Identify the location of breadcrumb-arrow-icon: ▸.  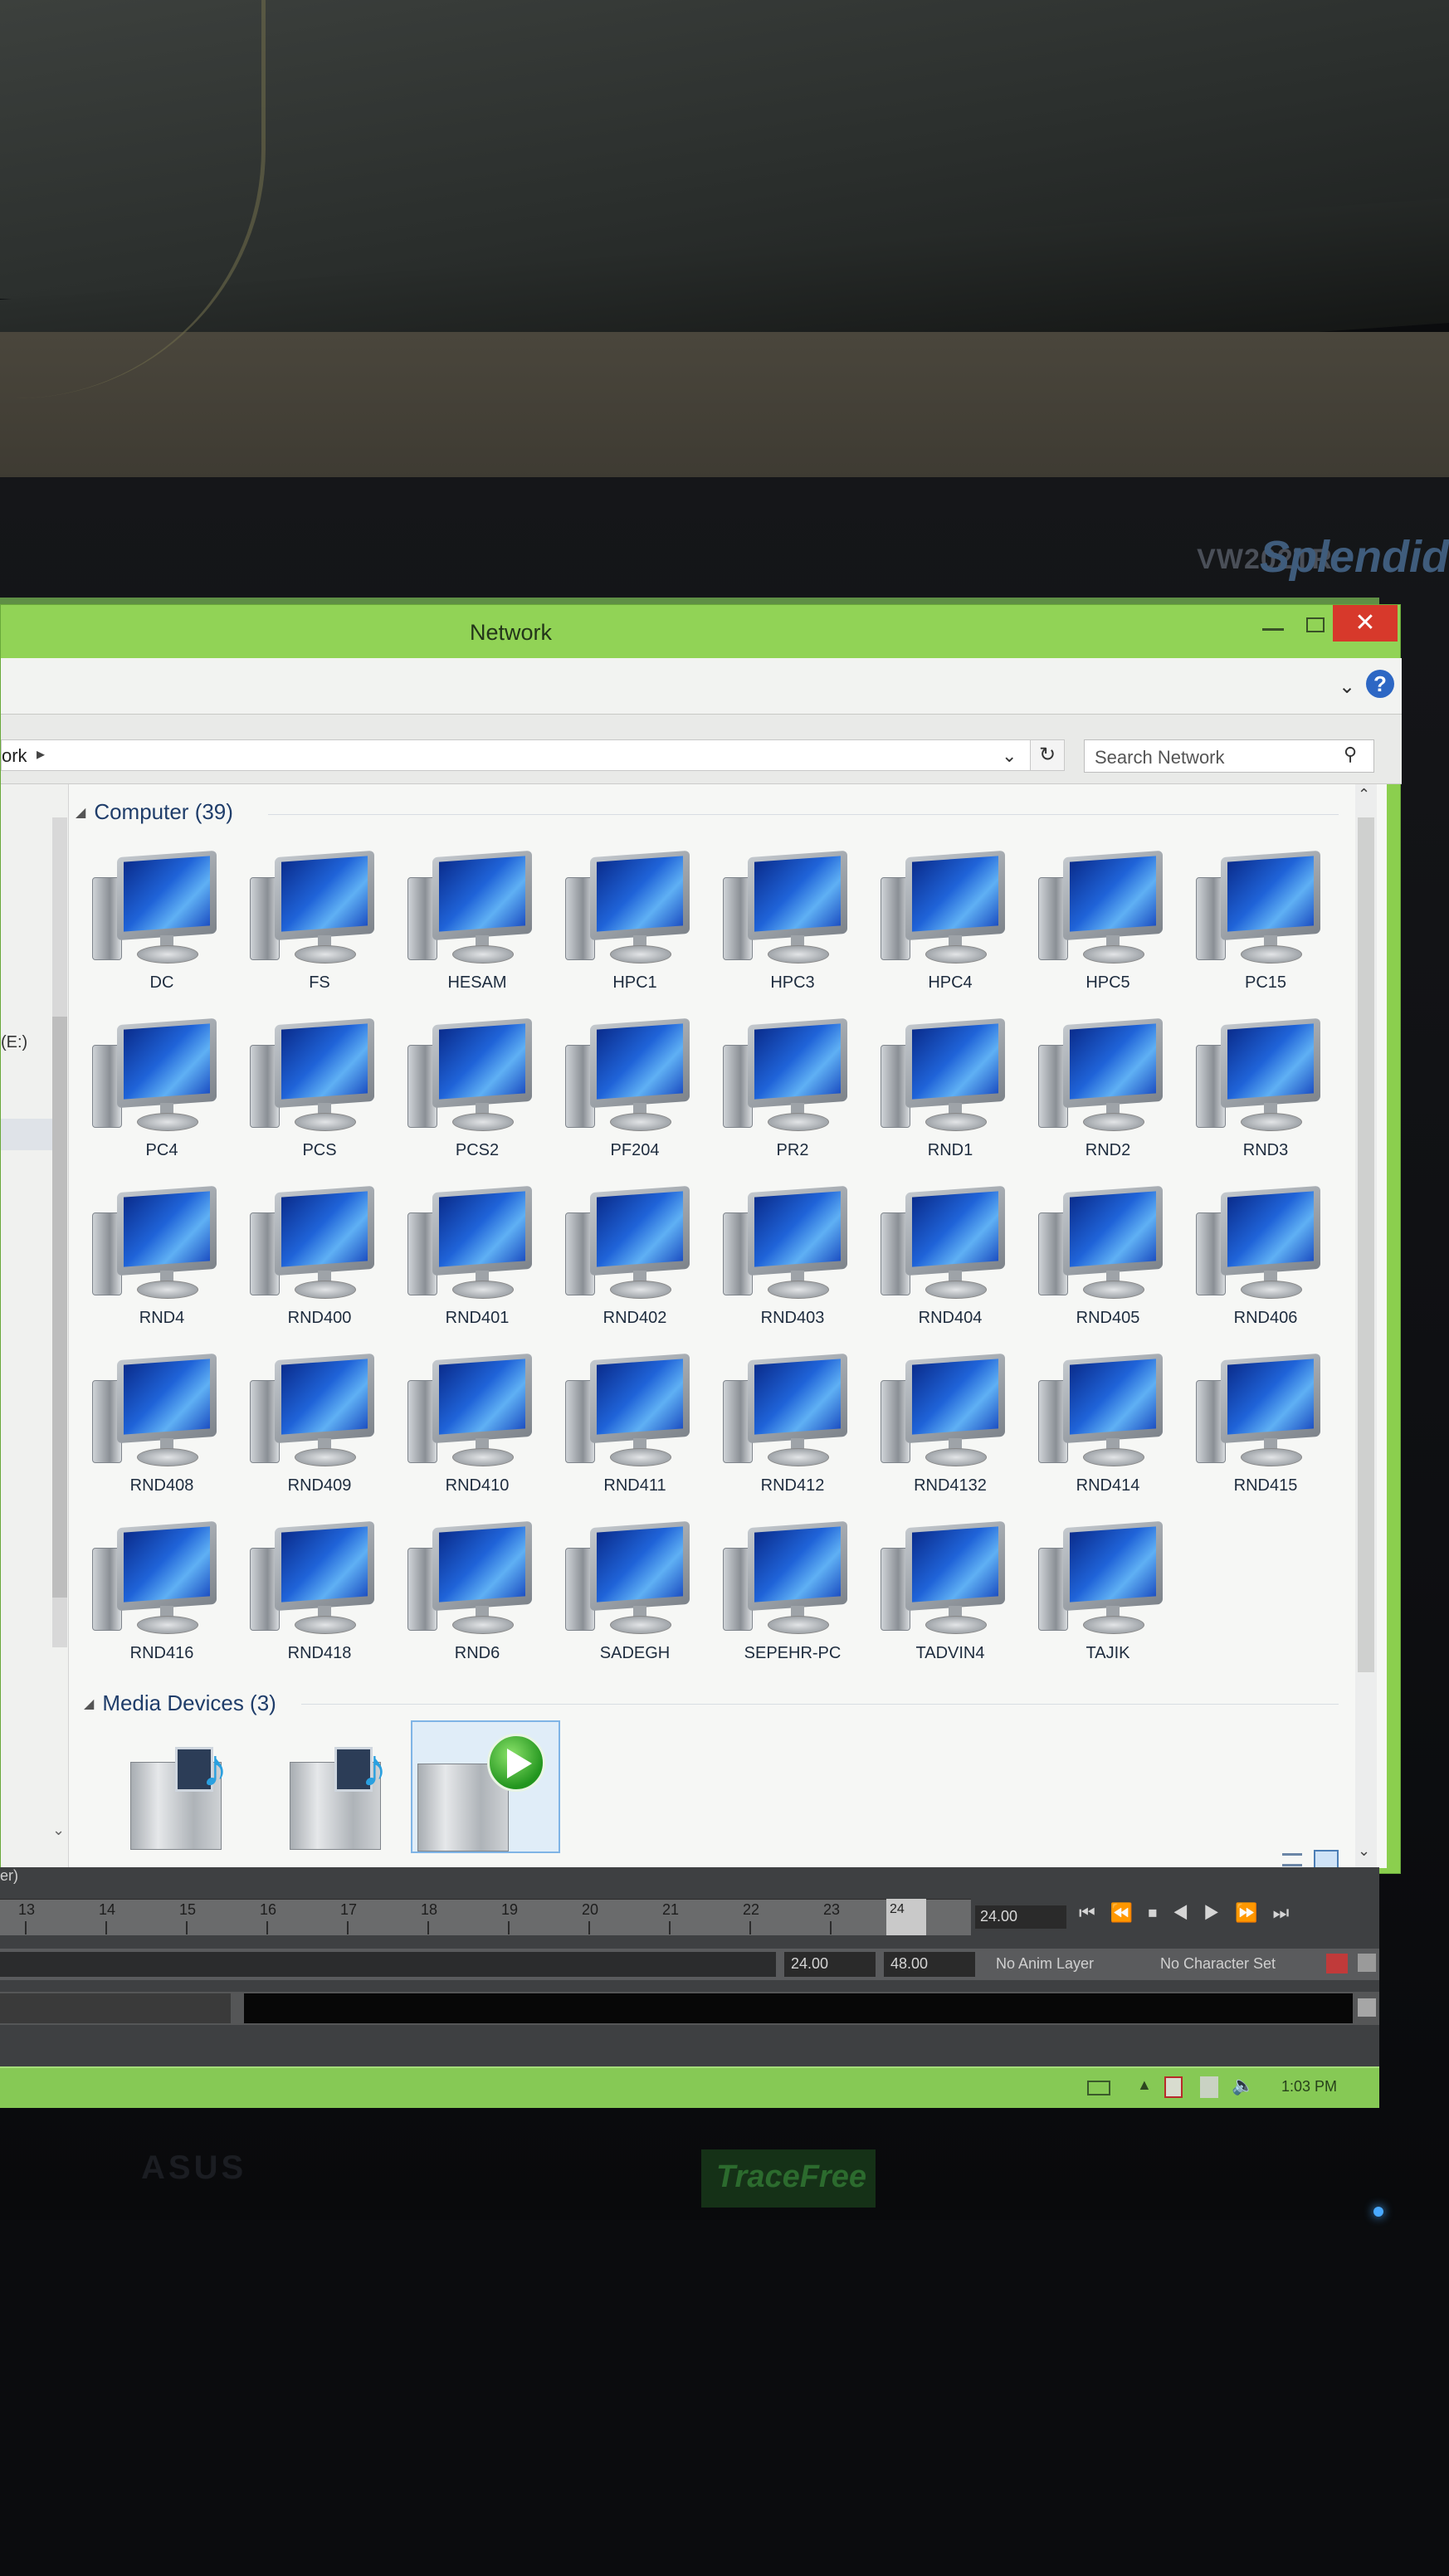
(41, 754).